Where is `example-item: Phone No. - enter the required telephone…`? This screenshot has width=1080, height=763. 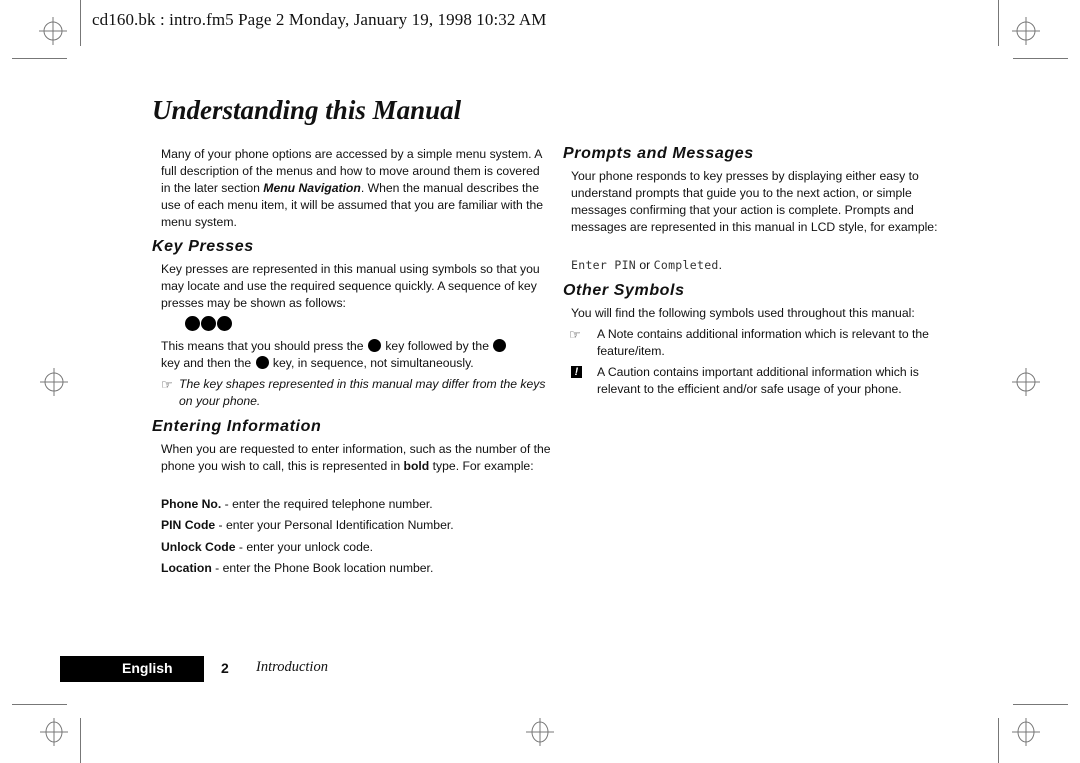
example-item: Phone No. - enter the required telephone… is located at coordinates (297, 504).